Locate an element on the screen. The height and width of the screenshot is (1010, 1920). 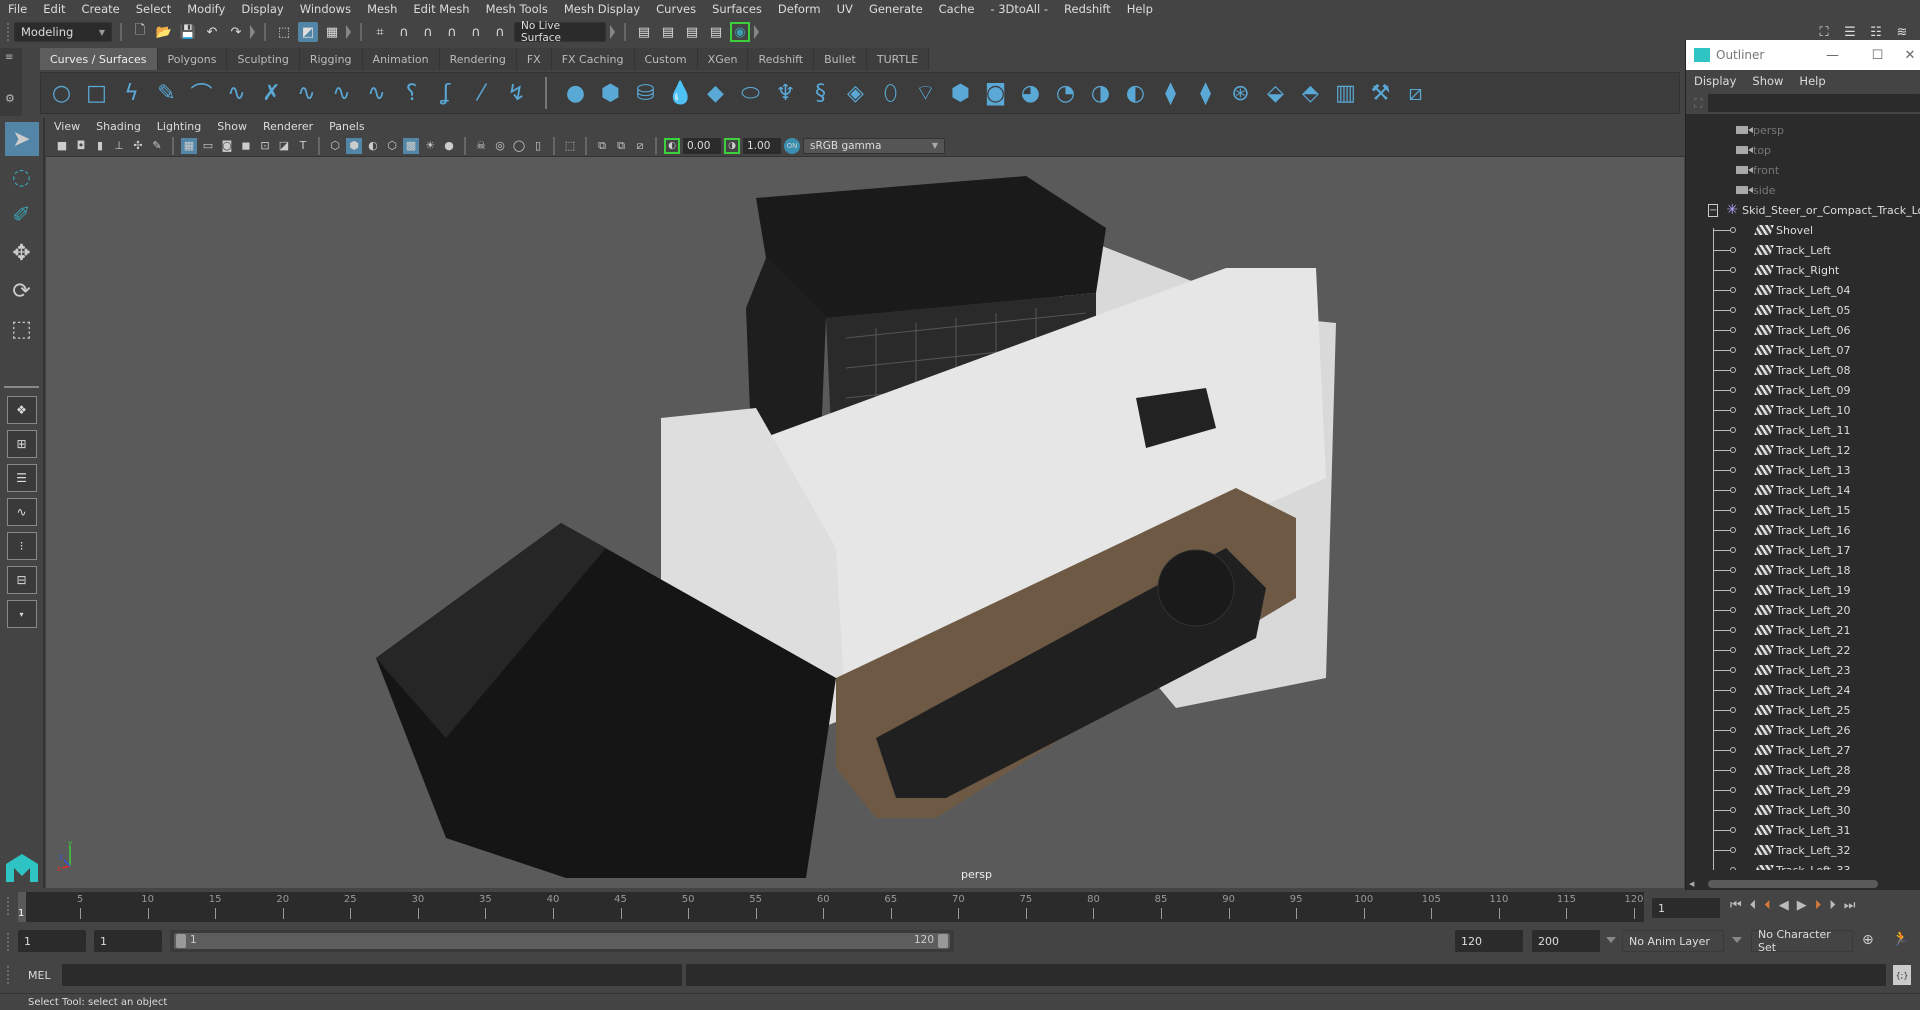
shelf-tab: Custom is located at coordinates (666, 59).